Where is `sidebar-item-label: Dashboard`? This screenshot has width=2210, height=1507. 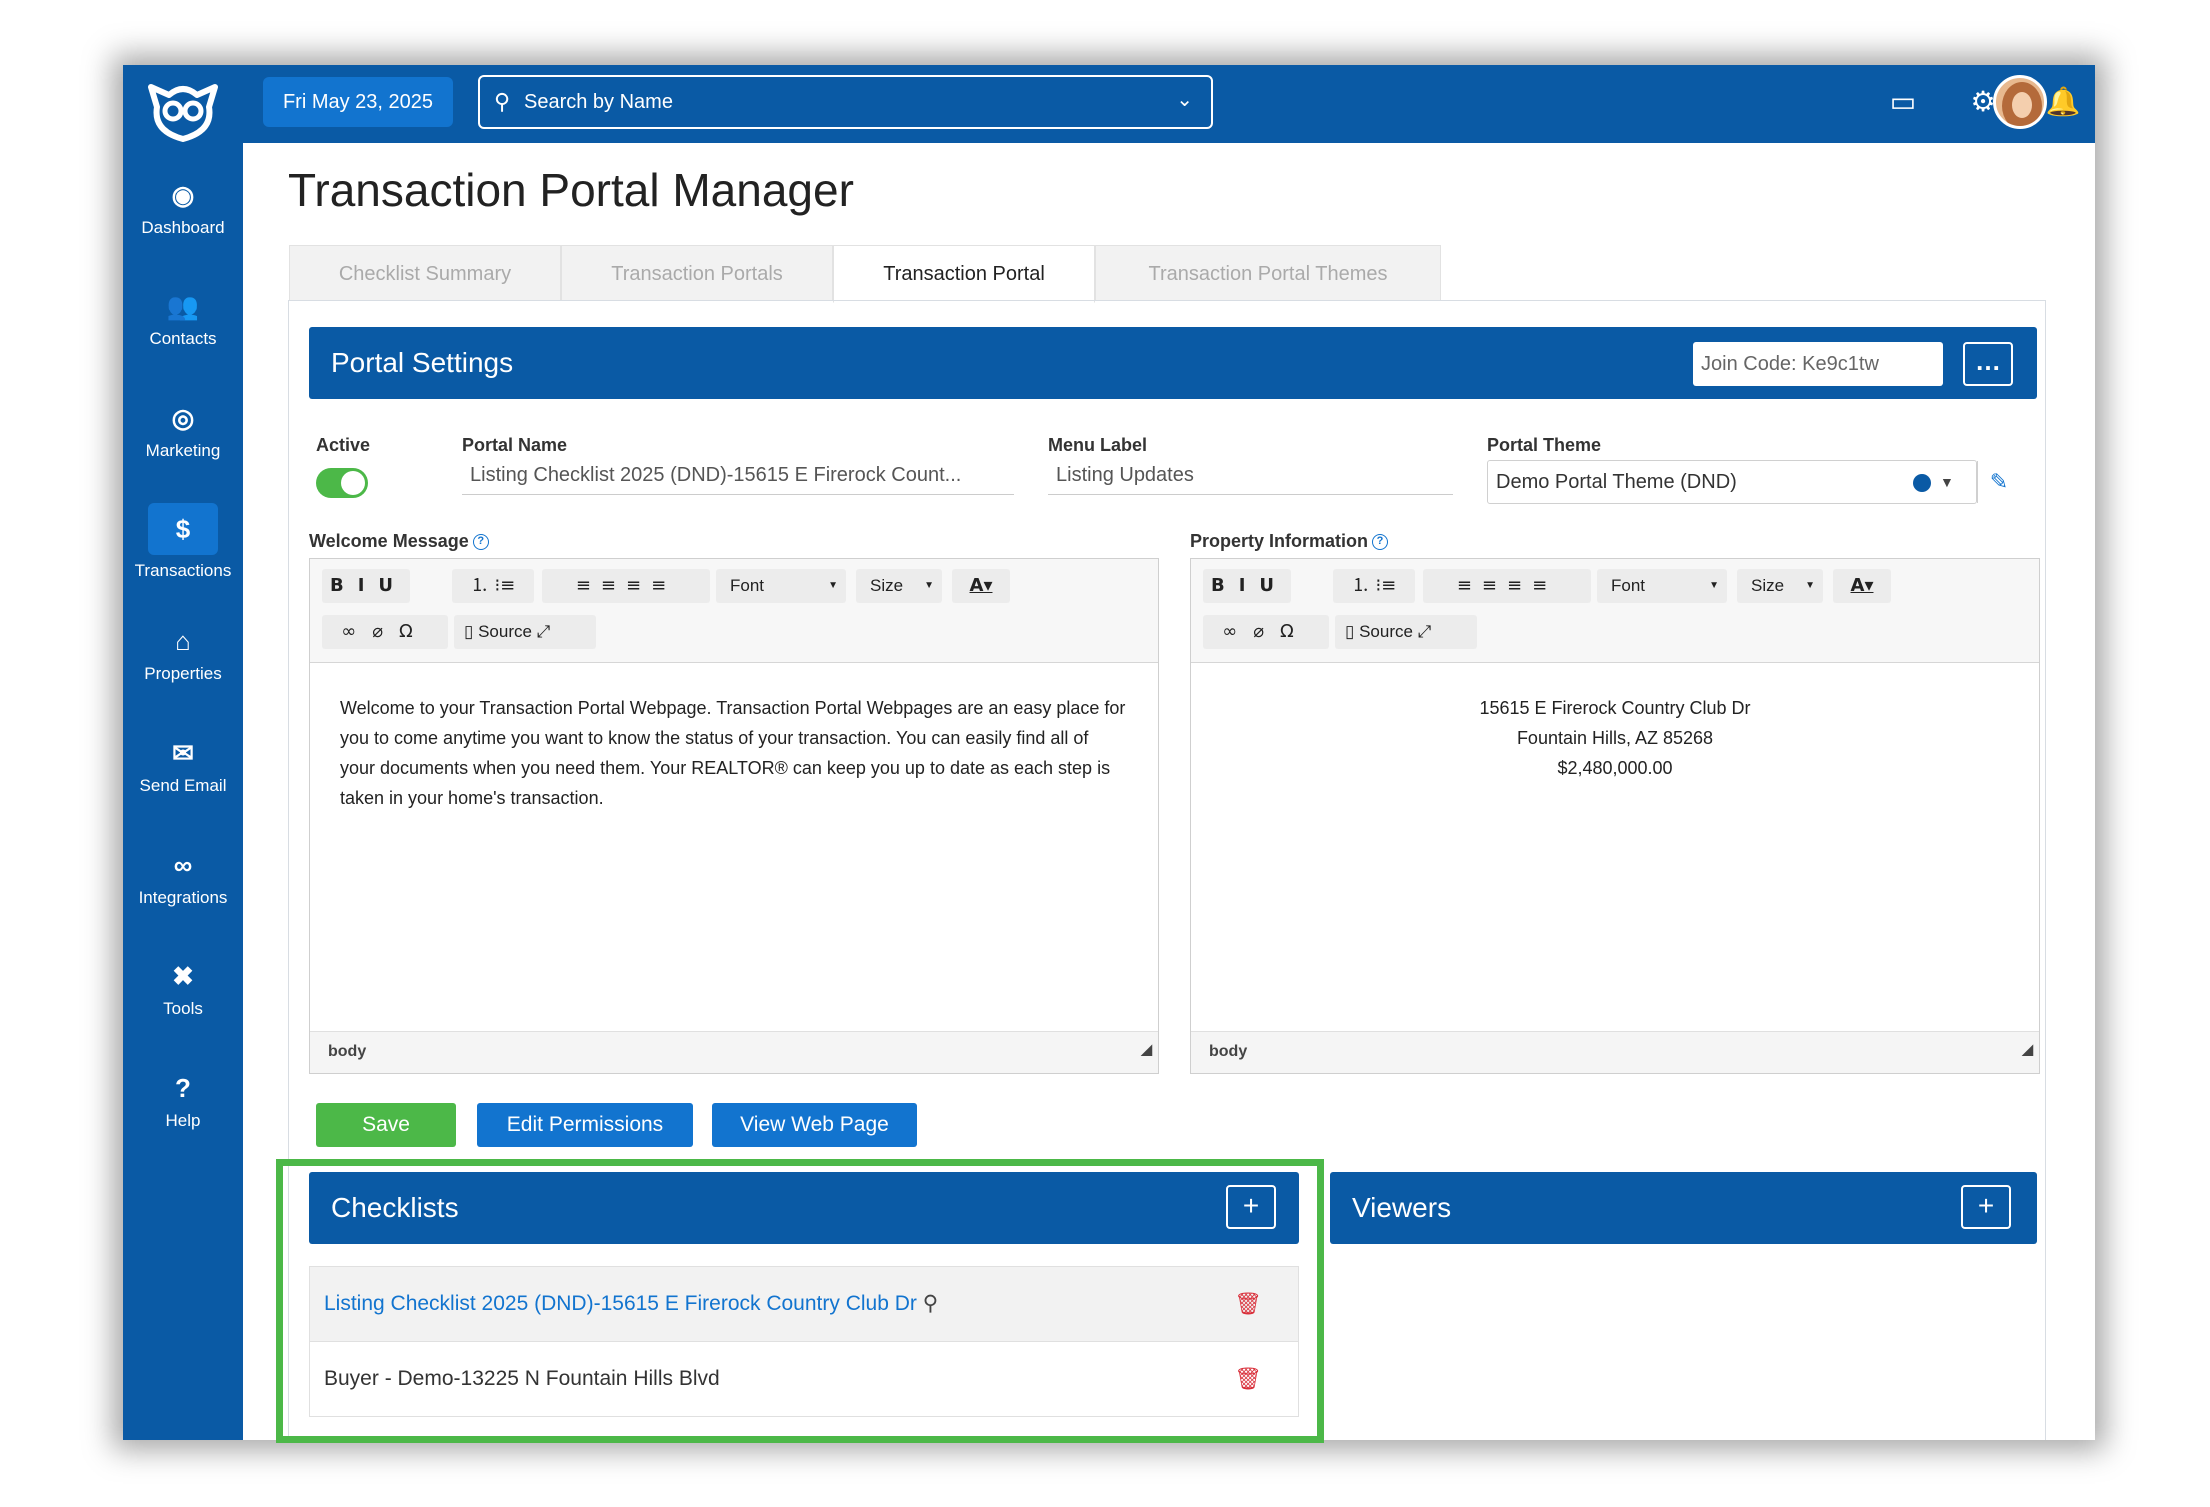
sidebar-item-label: Dashboard is located at coordinates (183, 227).